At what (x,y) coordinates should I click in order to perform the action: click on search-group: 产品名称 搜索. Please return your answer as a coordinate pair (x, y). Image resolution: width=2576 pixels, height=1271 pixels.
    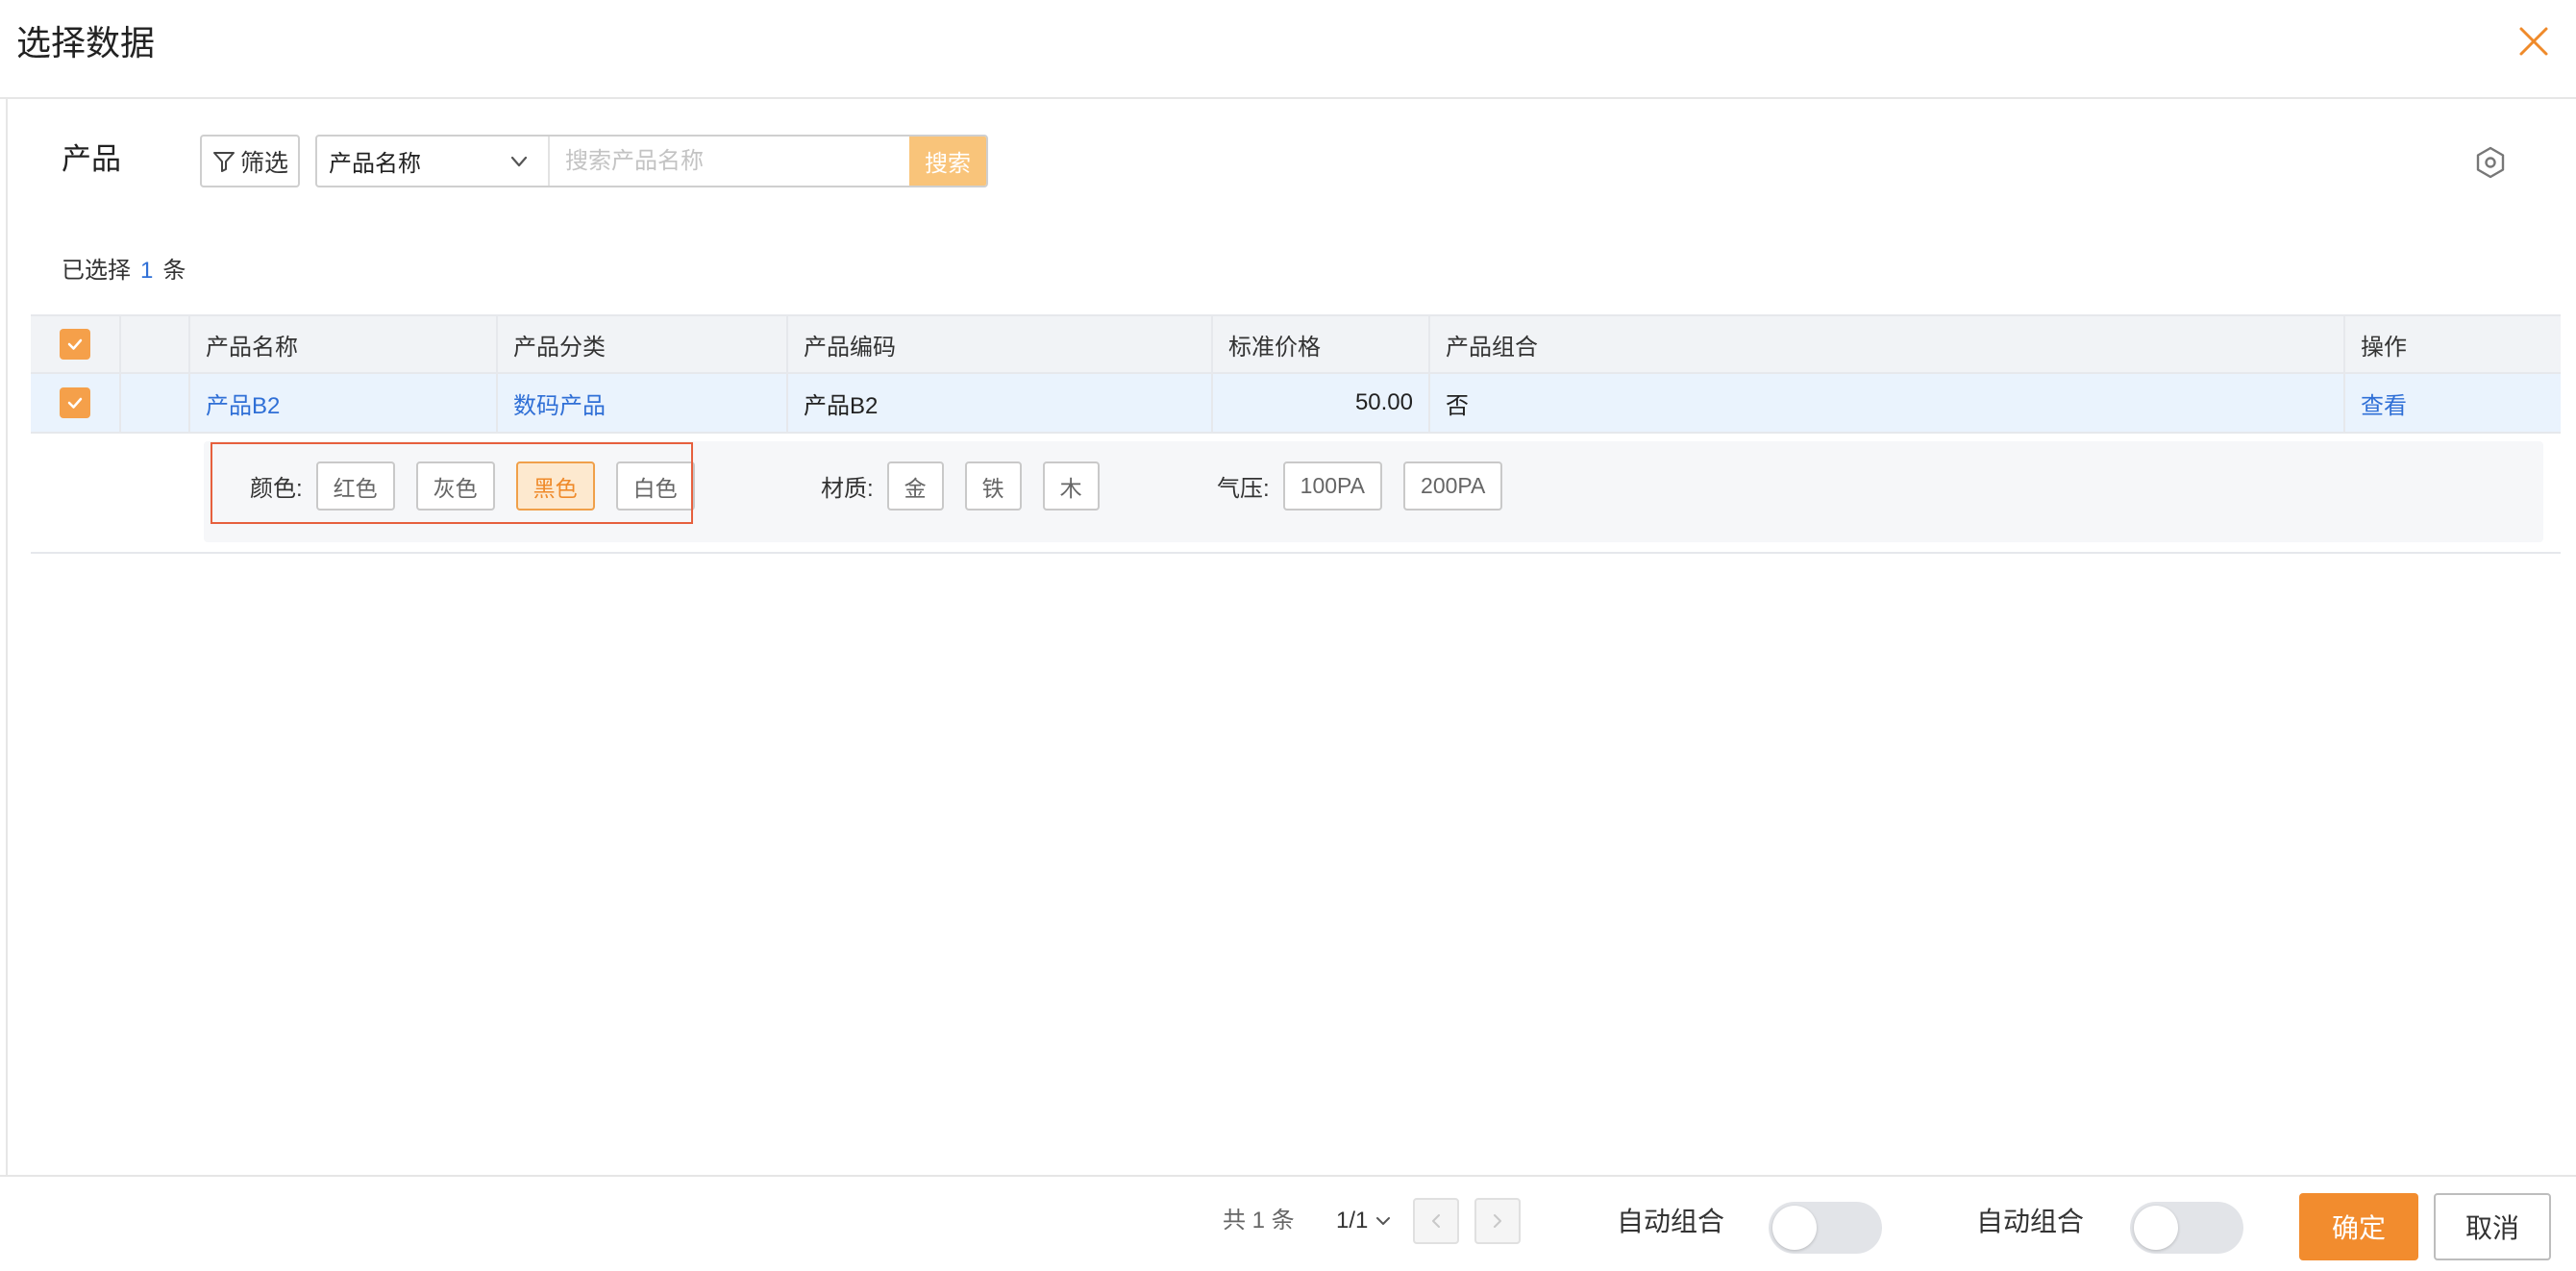
    Looking at the image, I should click on (651, 161).